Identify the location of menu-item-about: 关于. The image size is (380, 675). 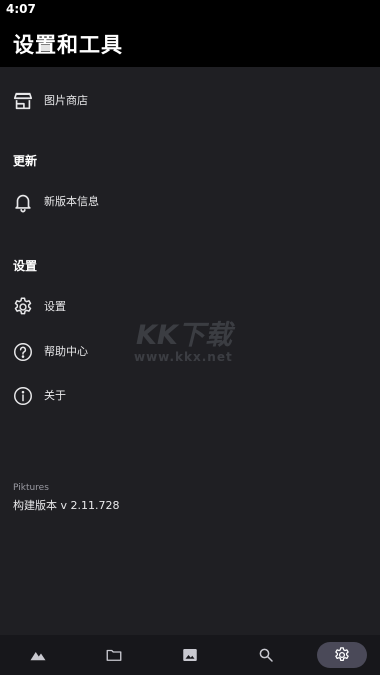
(190, 396).